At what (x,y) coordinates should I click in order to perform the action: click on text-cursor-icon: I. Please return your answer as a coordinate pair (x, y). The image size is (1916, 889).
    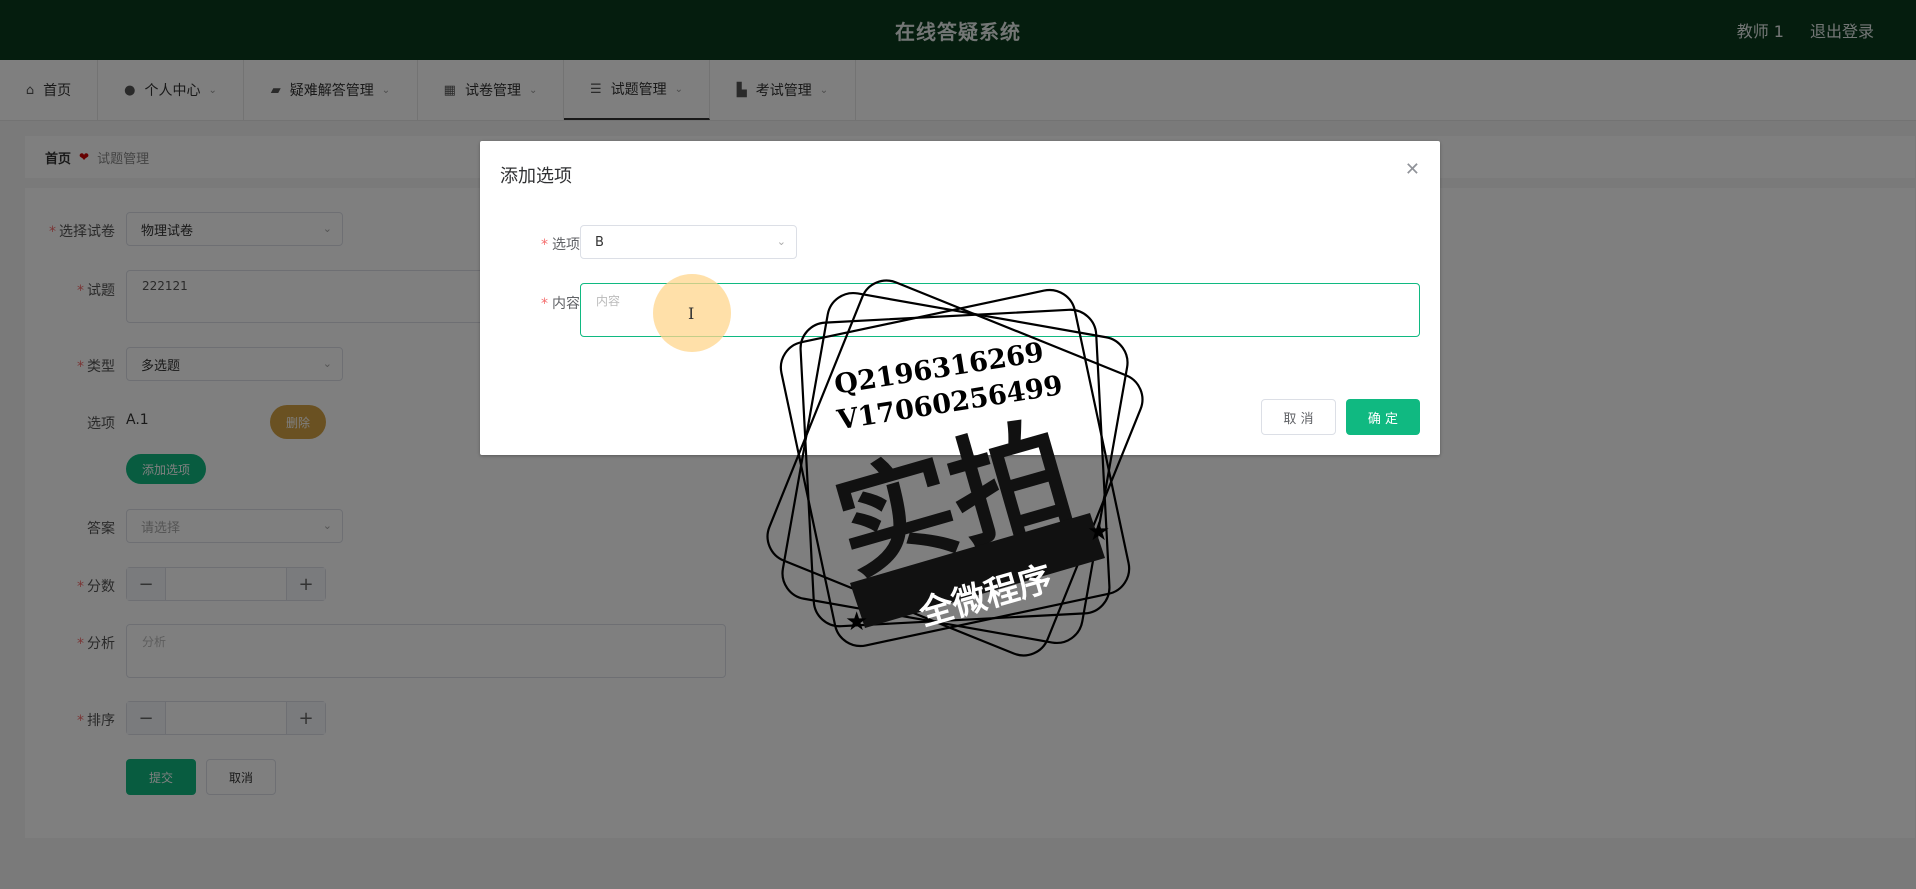
    Looking at the image, I should click on (691, 313).